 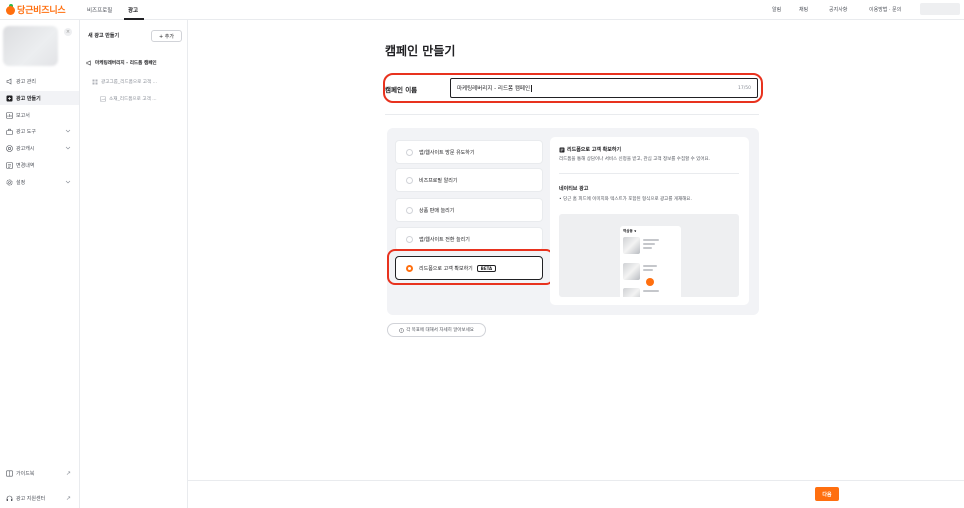 I want to click on brand-logo: 당근비즈니스, so click(x=36, y=9).